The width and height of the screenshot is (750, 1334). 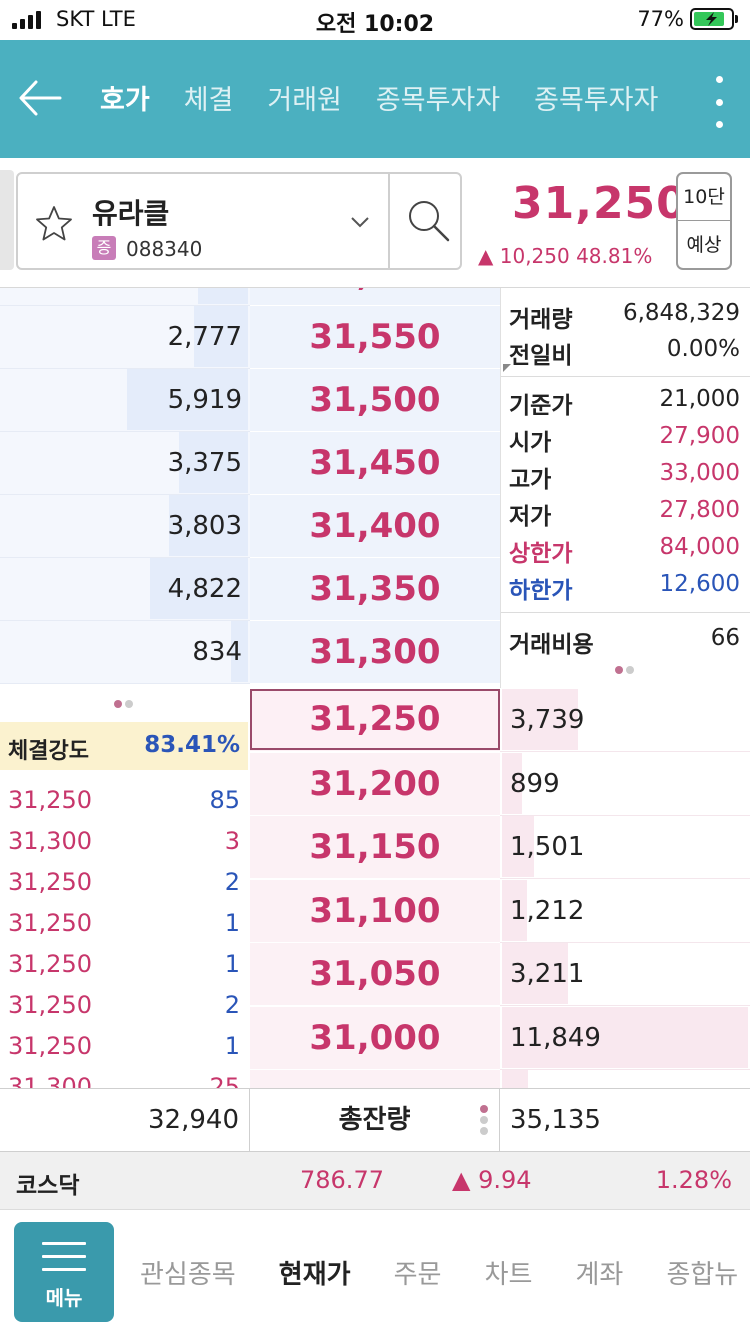 I want to click on battery-percent: 77%, so click(x=660, y=19).